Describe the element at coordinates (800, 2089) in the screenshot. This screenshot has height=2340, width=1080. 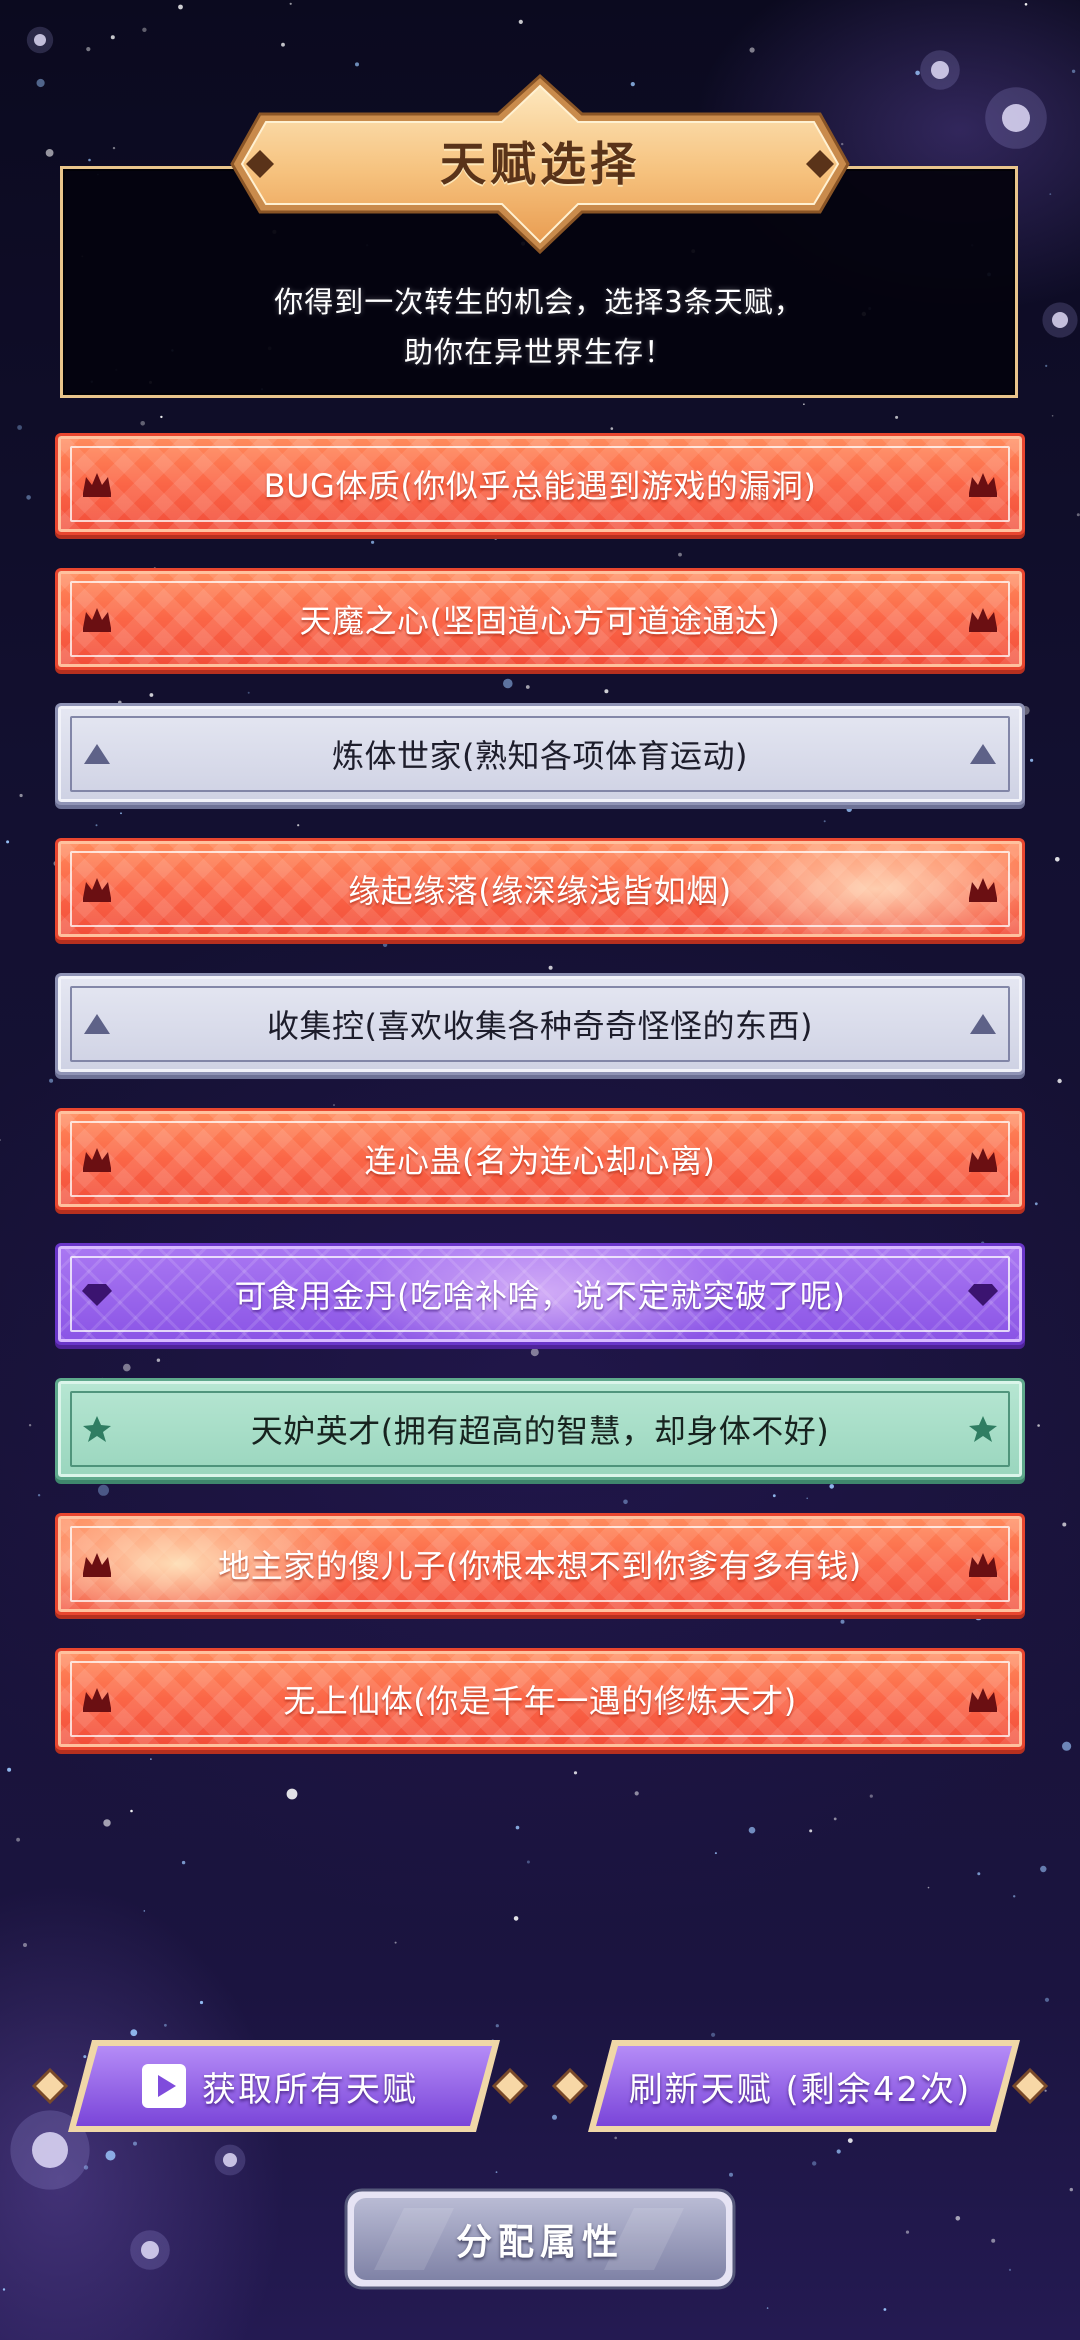
I see `refresh-label: 刷新天赋 (剩余42次)` at that location.